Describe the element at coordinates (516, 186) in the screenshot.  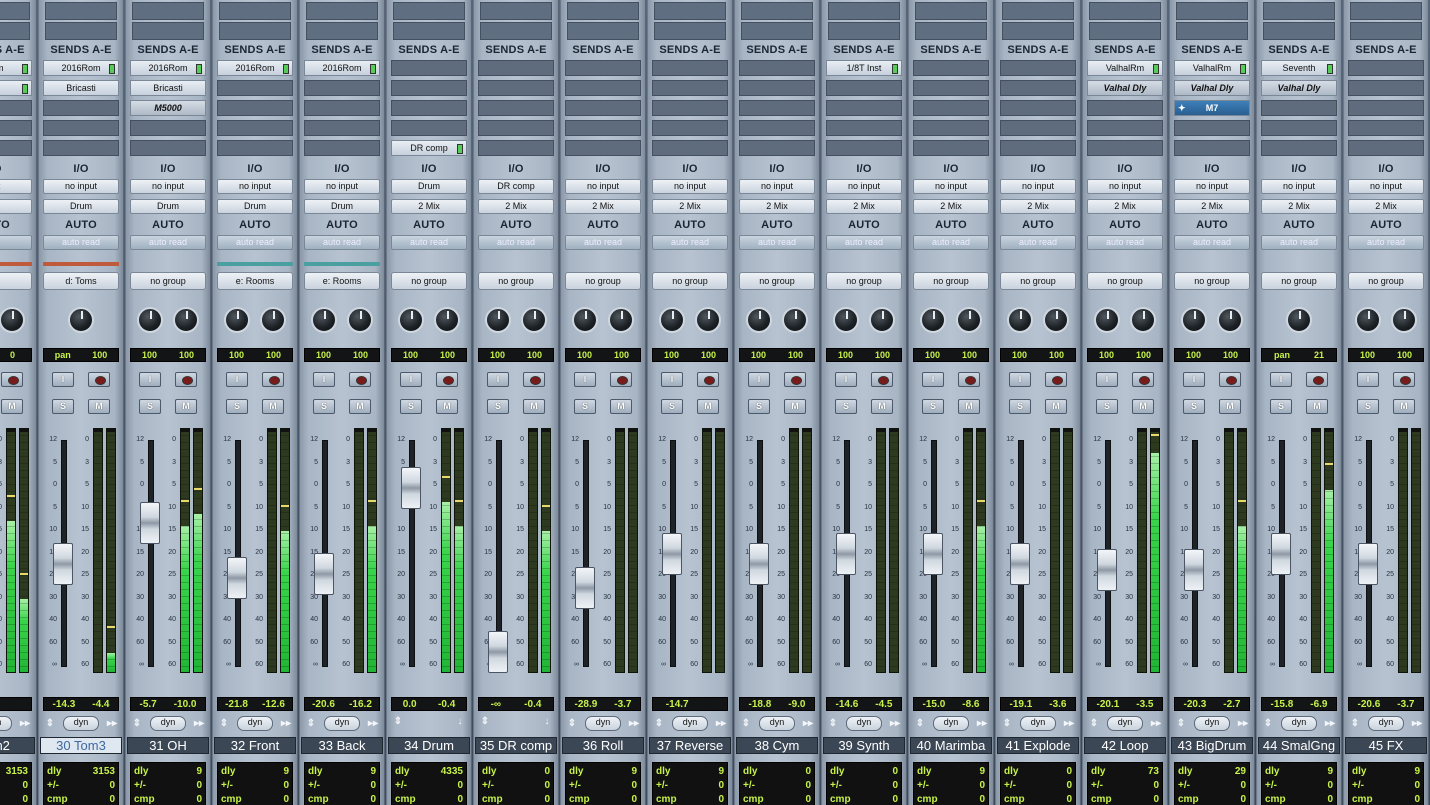
I see `input-selector: DR comp` at that location.